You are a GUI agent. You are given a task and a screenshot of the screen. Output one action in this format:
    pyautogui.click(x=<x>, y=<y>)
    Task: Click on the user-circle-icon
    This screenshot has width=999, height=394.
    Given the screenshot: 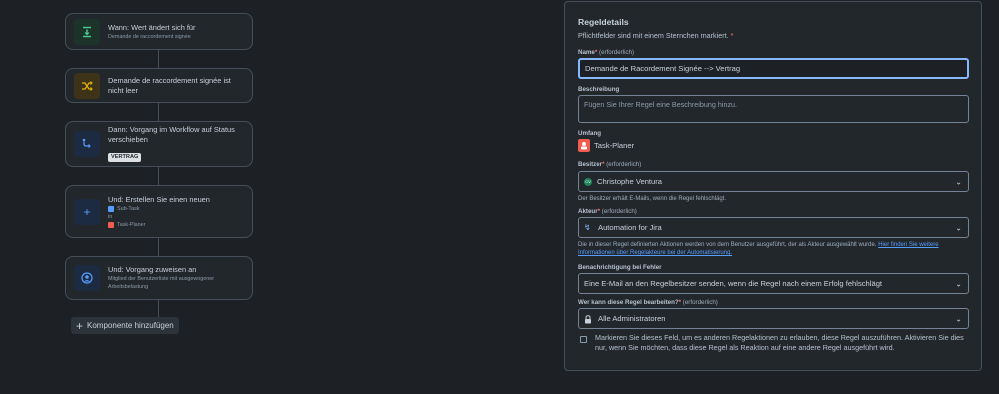 What is the action you would take?
    pyautogui.click(x=87, y=278)
    